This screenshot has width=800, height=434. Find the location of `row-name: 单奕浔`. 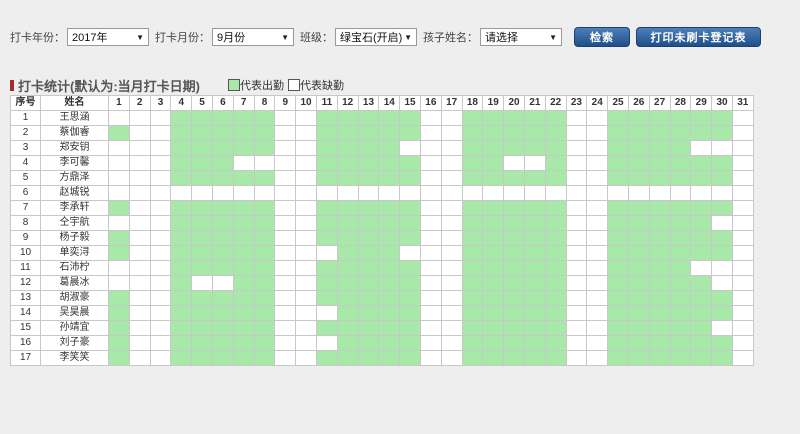

row-name: 单奕浔 is located at coordinates (74, 253).